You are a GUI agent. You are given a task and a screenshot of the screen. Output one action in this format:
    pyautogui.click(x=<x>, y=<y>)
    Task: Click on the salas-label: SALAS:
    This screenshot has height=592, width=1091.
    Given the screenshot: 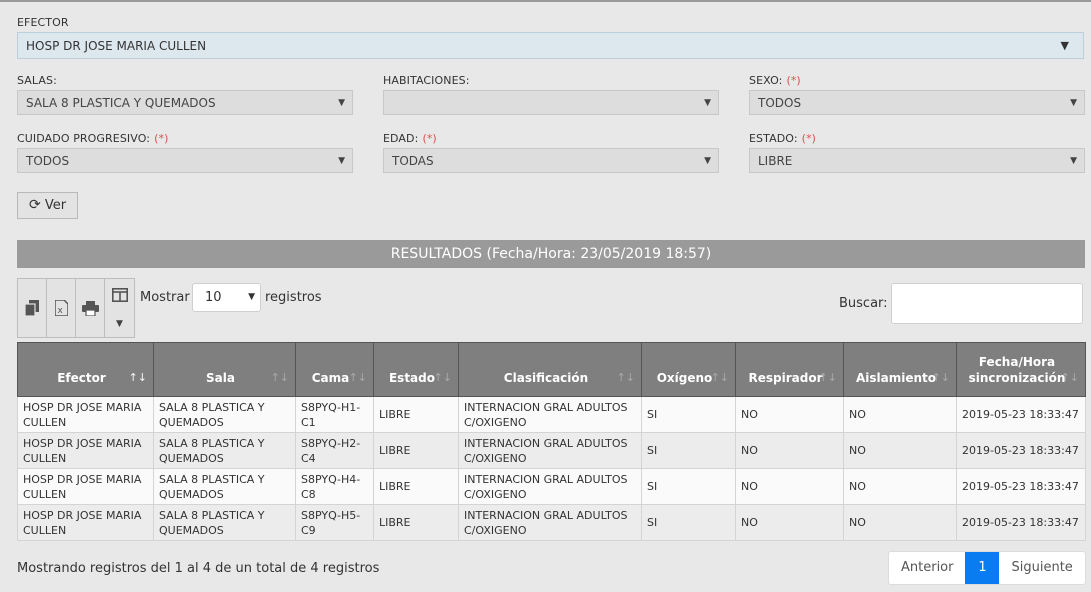 What is the action you would take?
    pyautogui.click(x=37, y=80)
    